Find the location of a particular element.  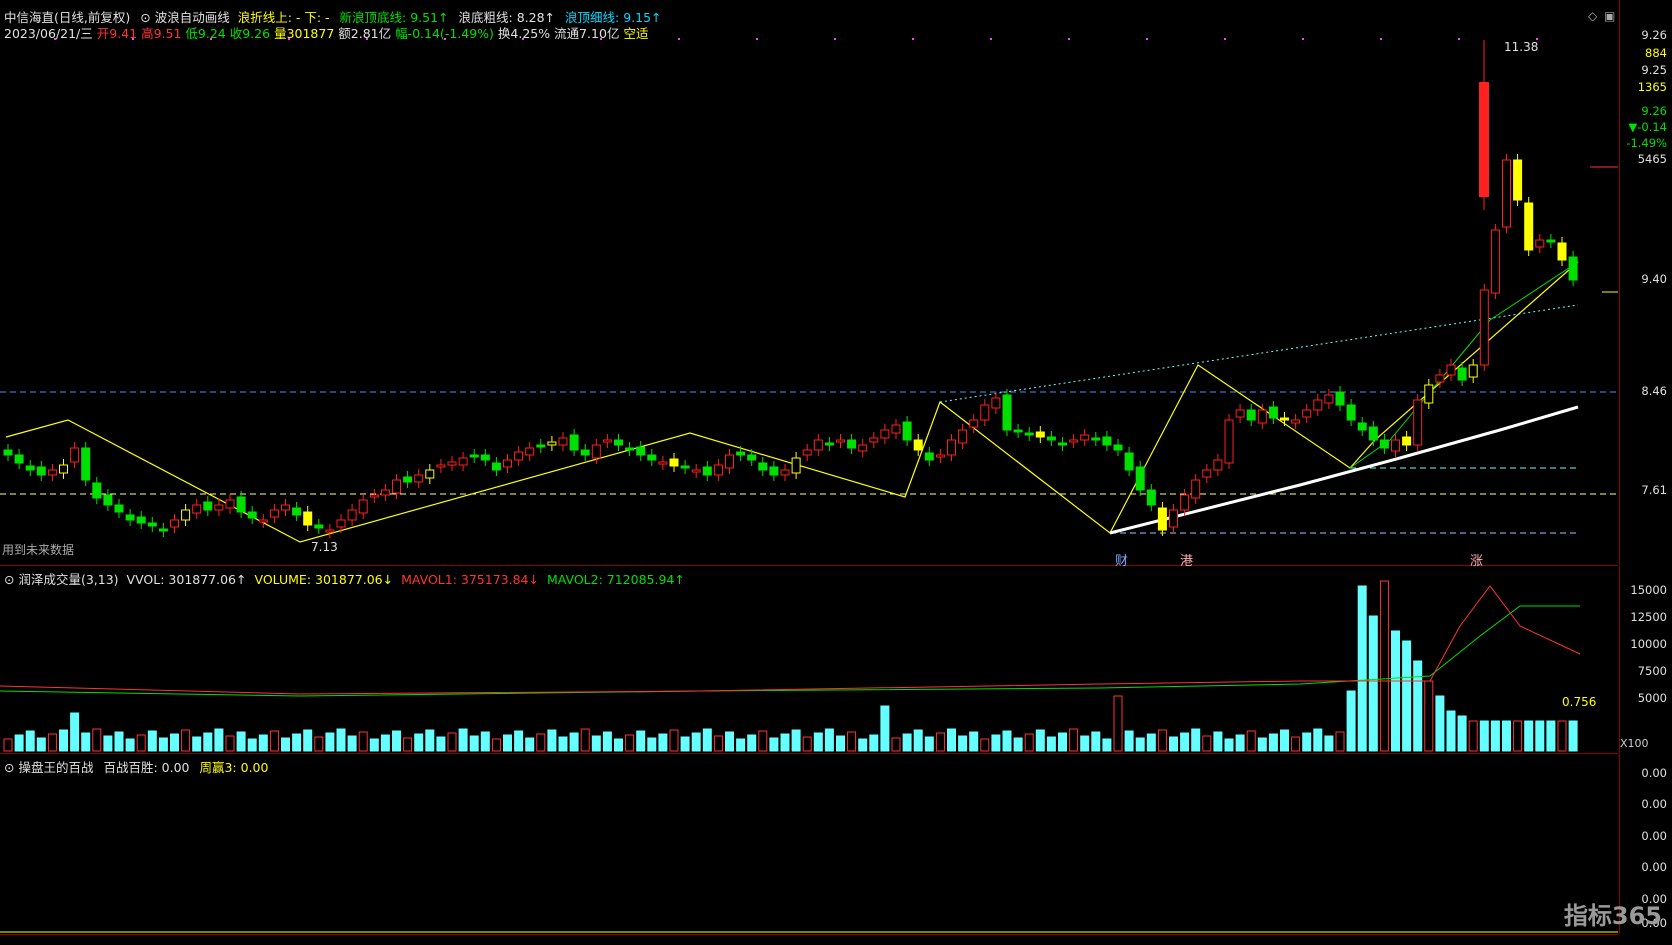

ind-axis-2: 0.00 is located at coordinates (1654, 804).